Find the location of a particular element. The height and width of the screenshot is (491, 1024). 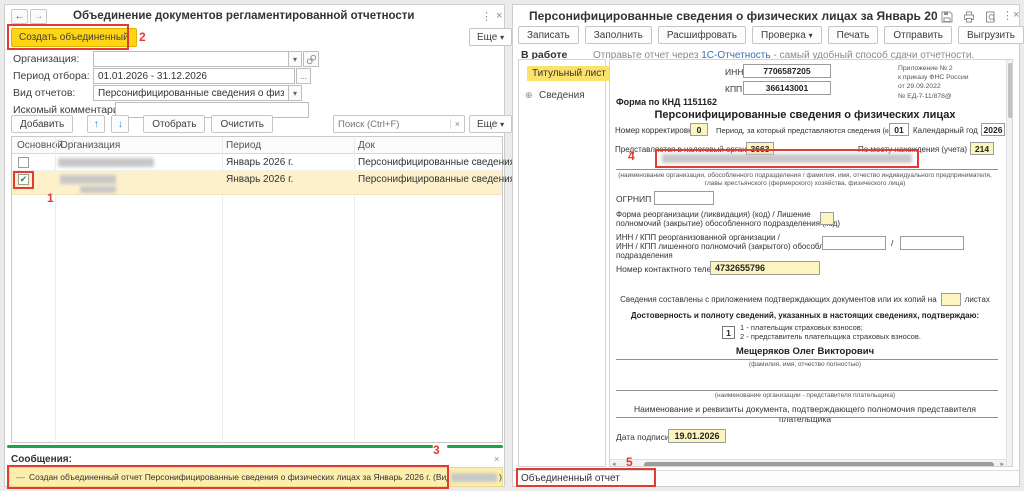

correction-field: 0 is located at coordinates (699, 129).